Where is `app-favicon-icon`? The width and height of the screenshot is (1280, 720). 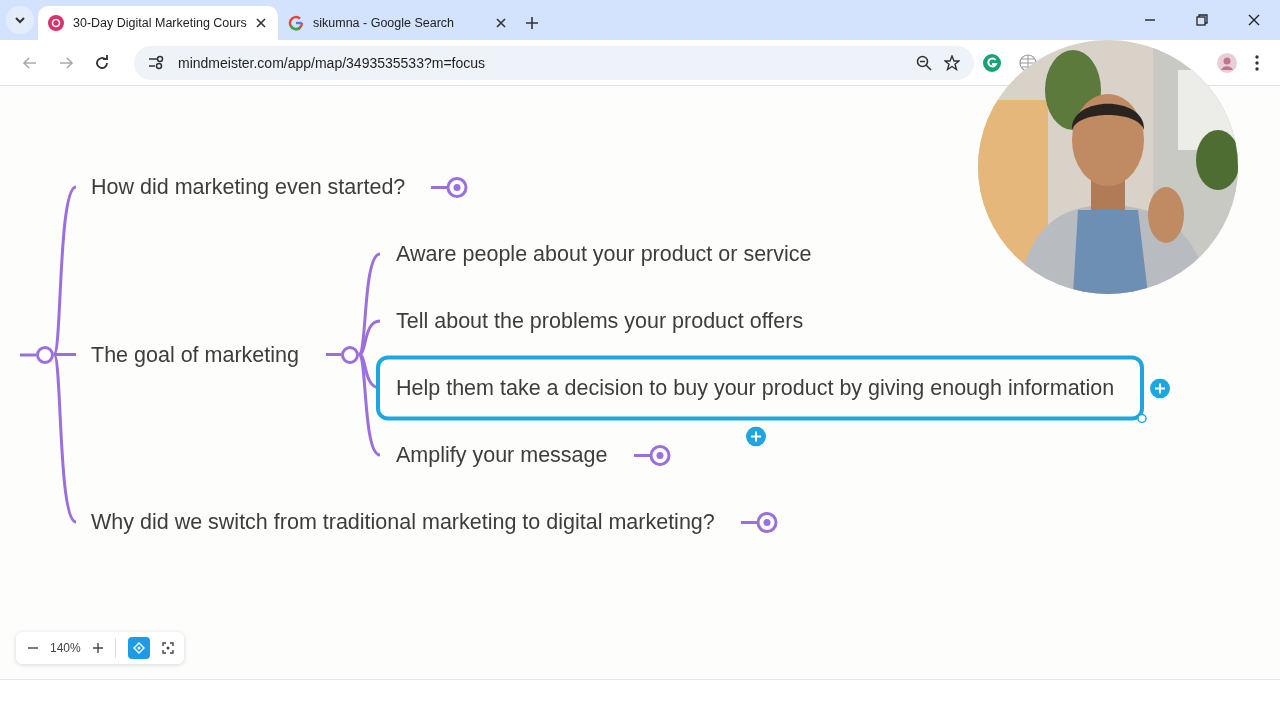
app-favicon-icon is located at coordinates (56, 23).